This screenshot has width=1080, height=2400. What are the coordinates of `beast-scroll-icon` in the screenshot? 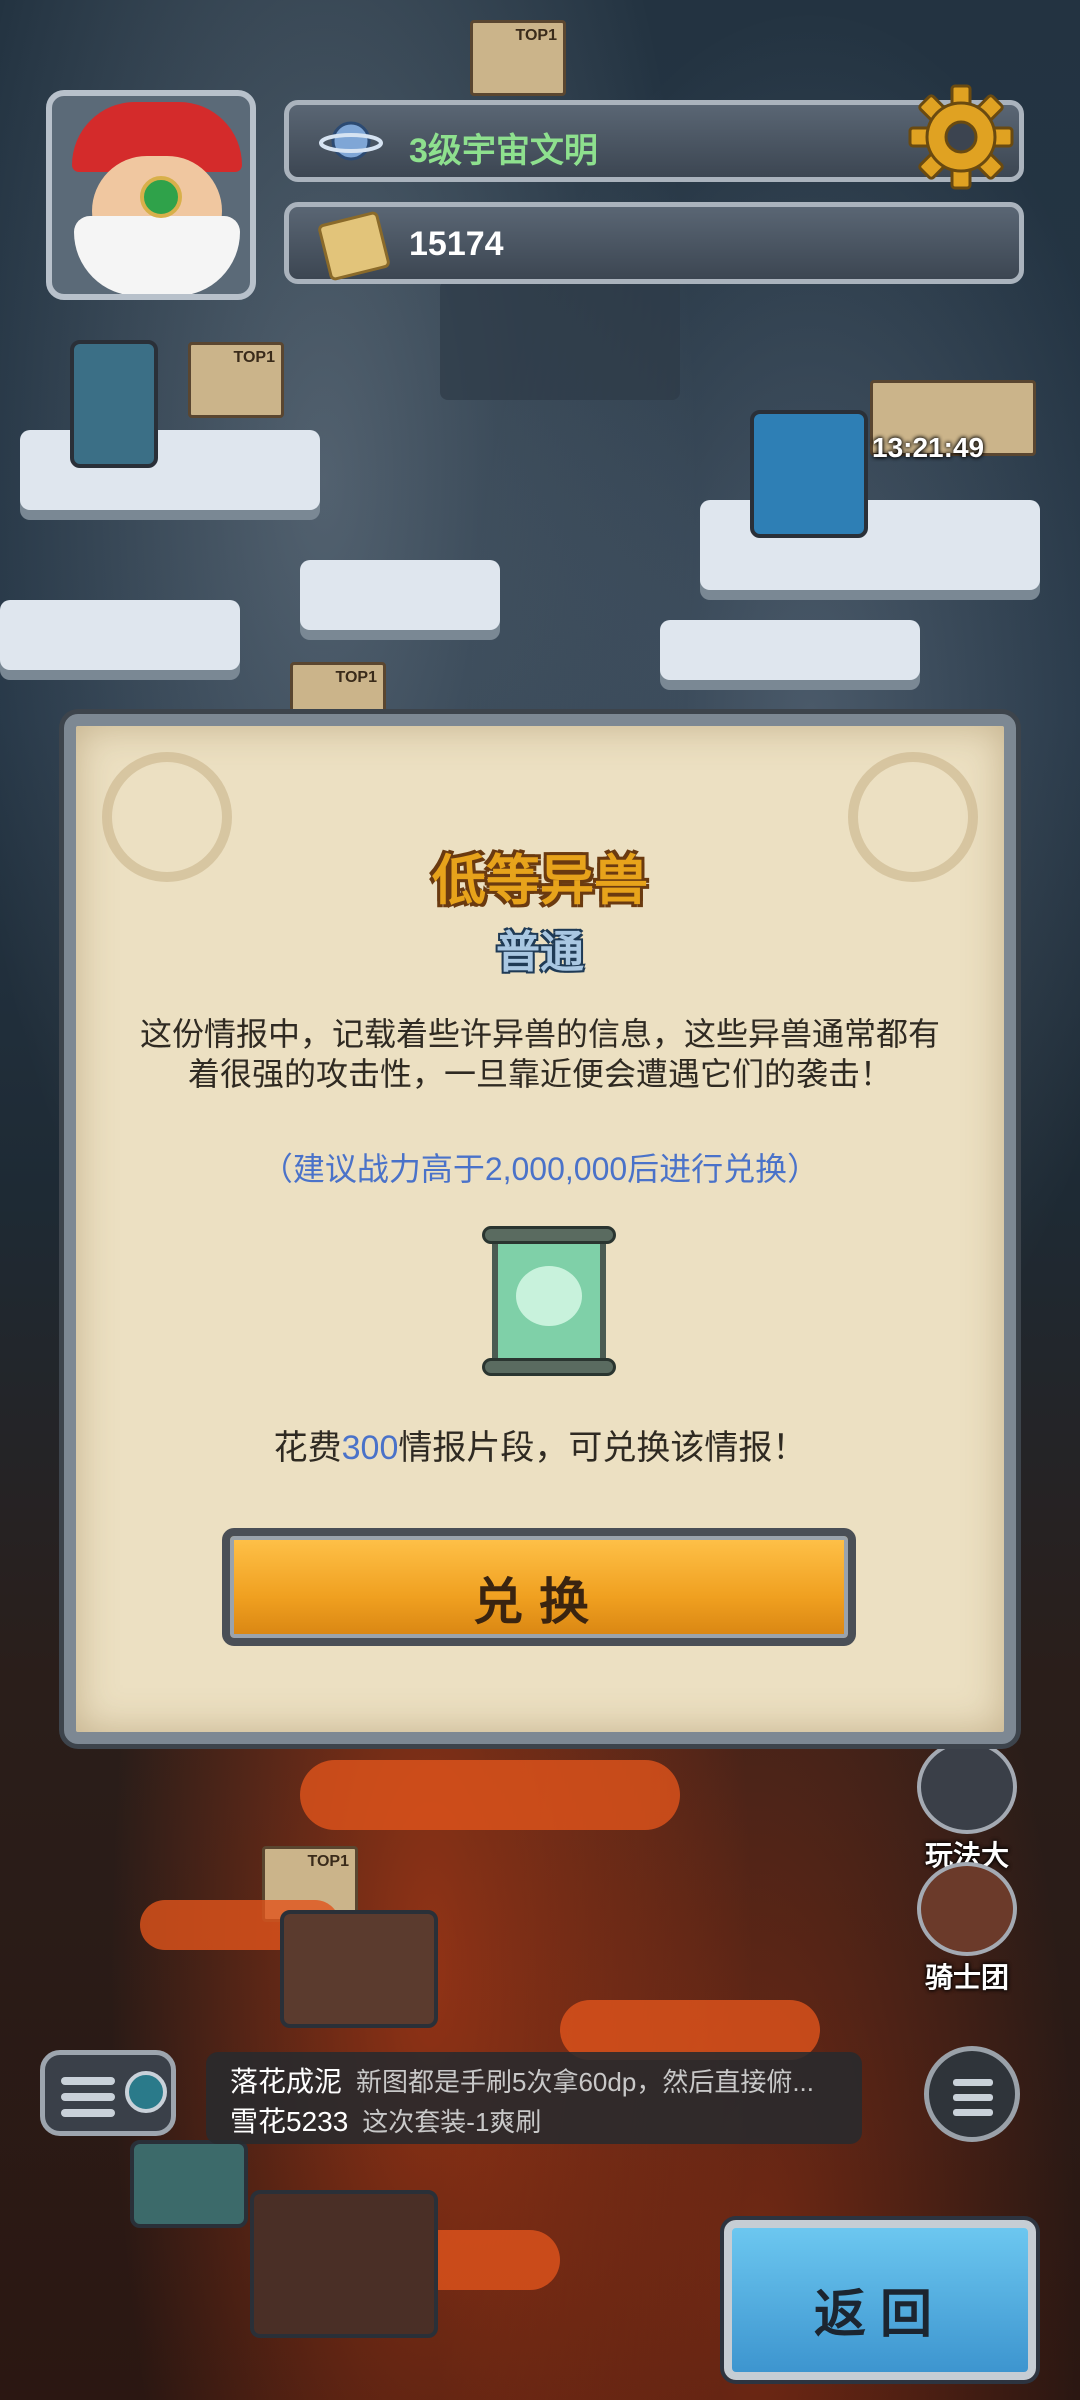 It's located at (549, 1301).